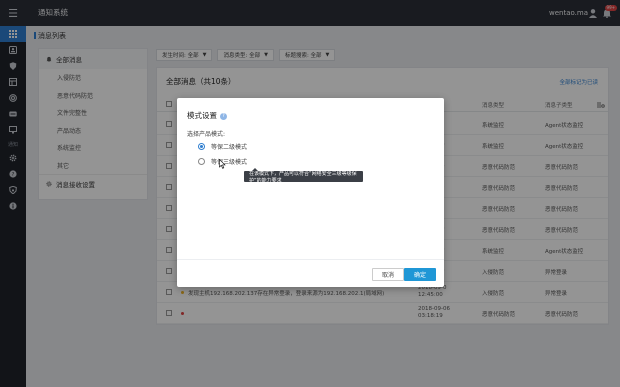  I want to click on dialog-footer: 取消 确定, so click(310, 273).